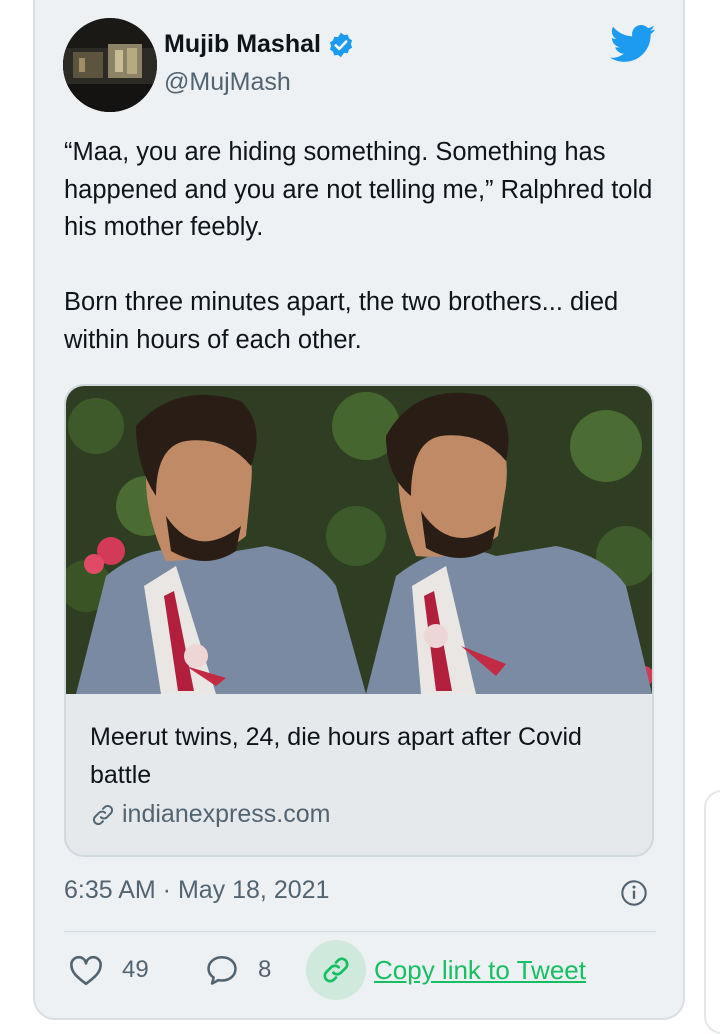 The image size is (720, 1034). What do you see at coordinates (196, 890) in the screenshot?
I see `tweet-timestamp: 6:35 AM · May 18, 2021` at bounding box center [196, 890].